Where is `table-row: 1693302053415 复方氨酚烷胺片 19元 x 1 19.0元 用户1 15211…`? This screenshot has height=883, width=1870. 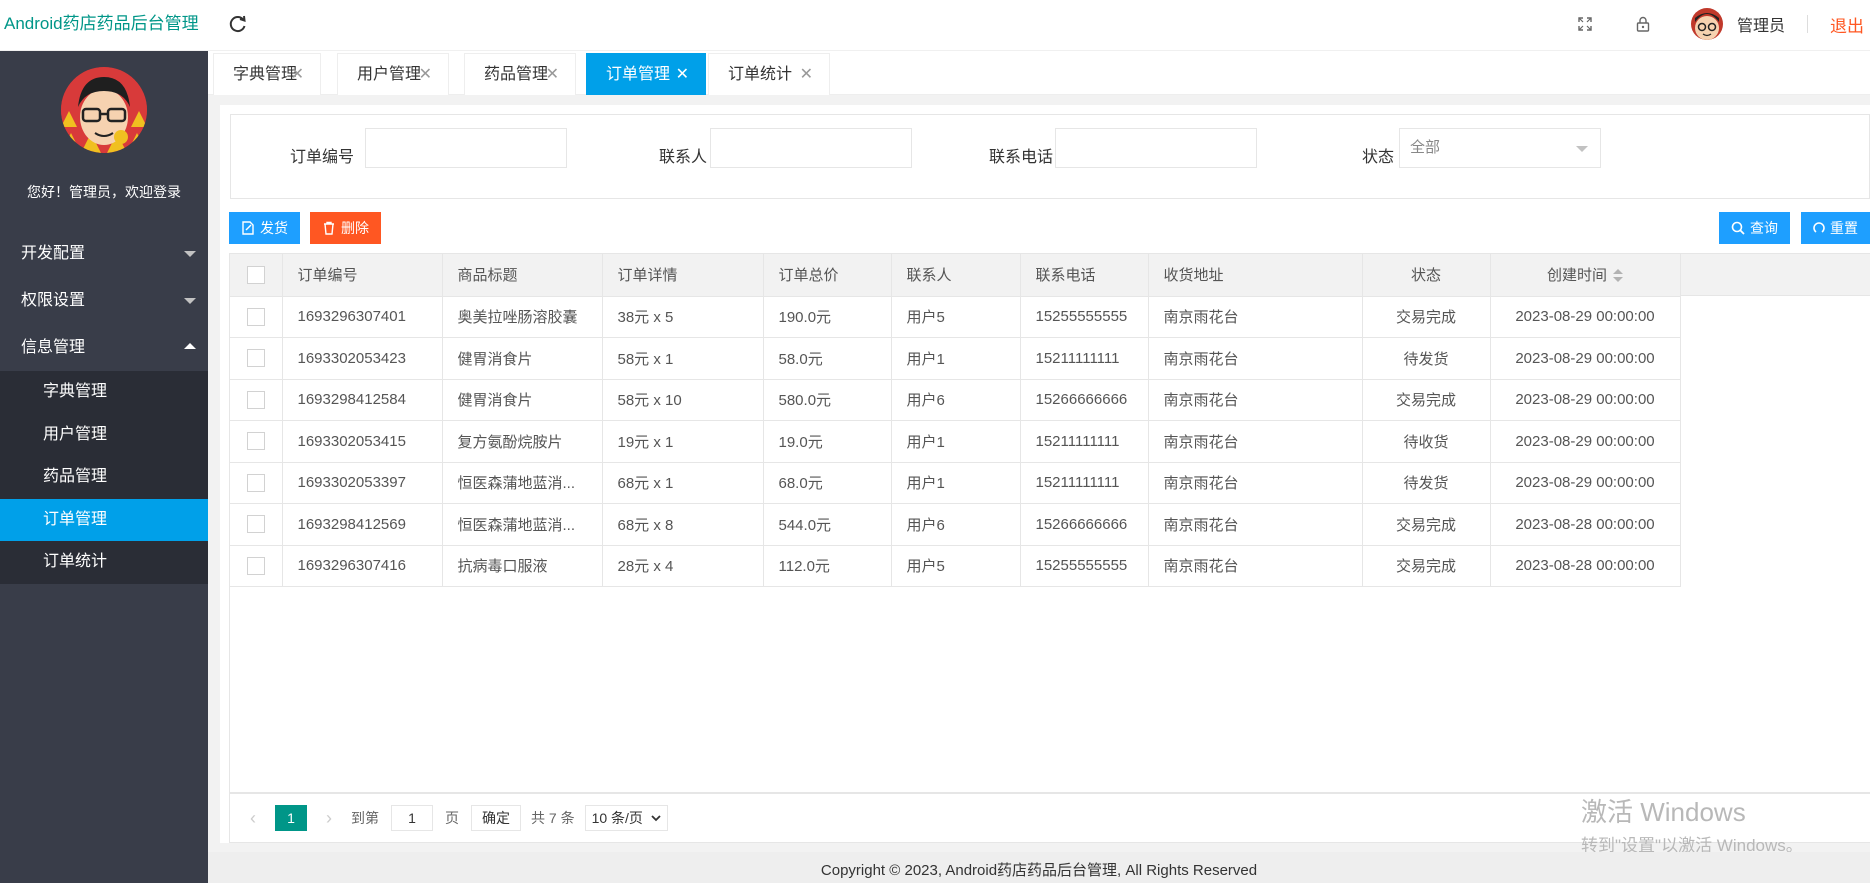 table-row: 1693302053415 复方氨酚烷胺片 19元 x 1 19.0元 用户1 15211… is located at coordinates (955, 441).